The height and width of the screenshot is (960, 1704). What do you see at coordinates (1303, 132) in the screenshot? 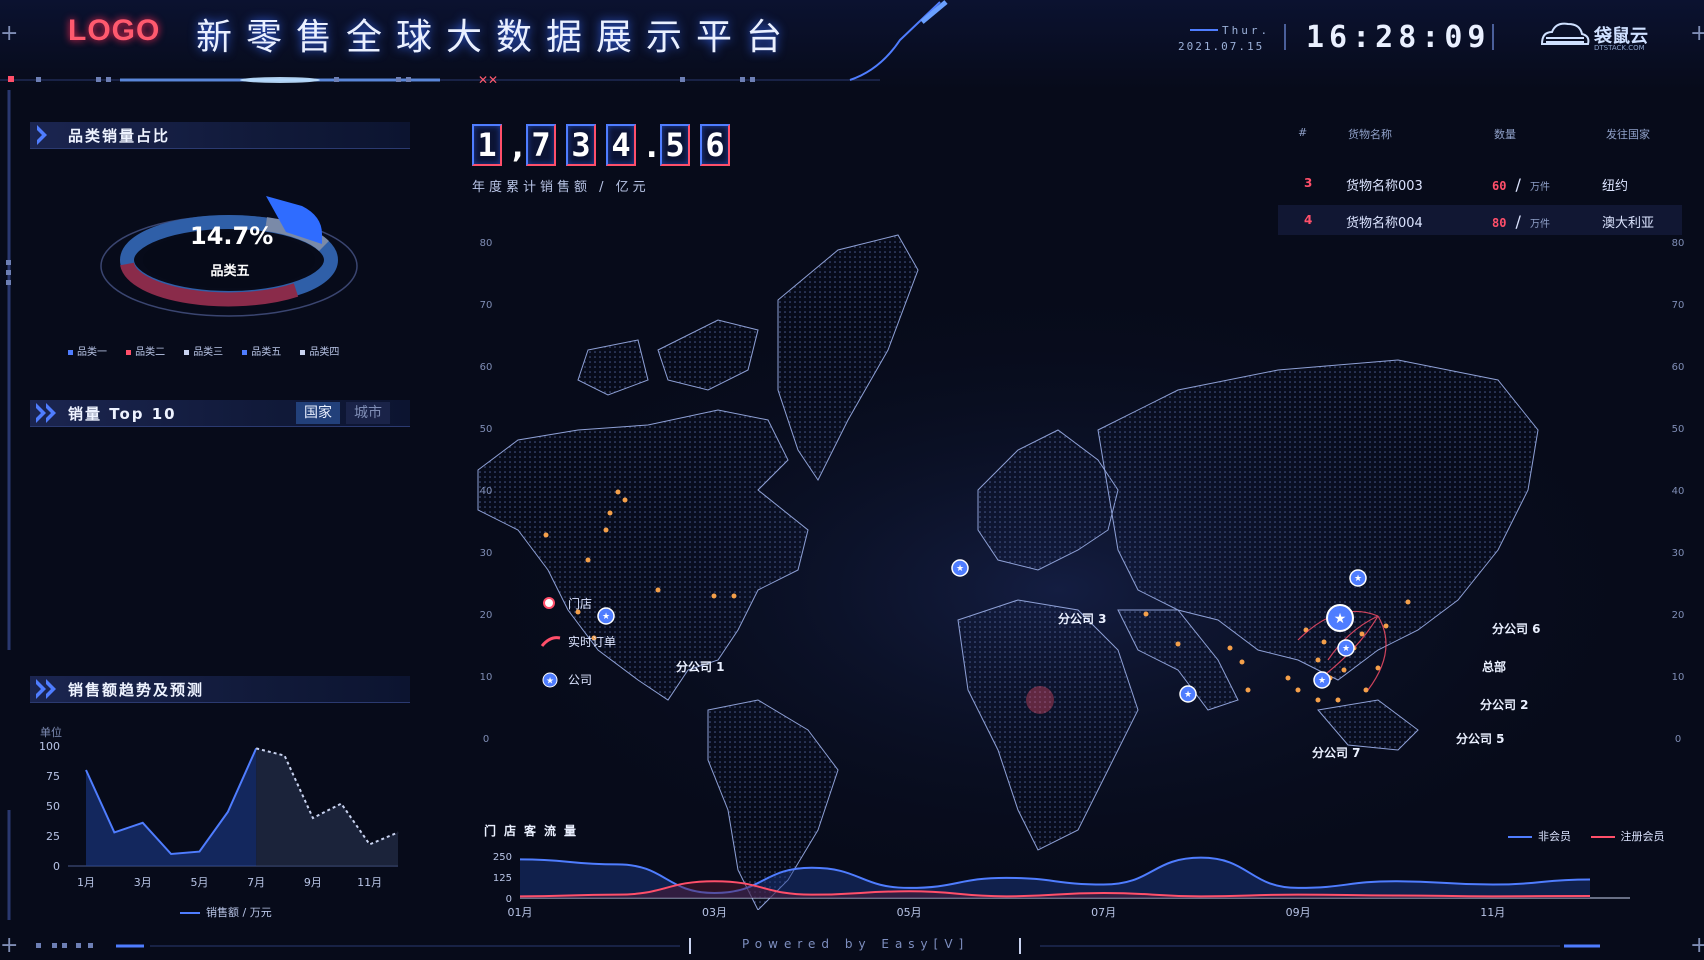
I see `table-header-rank: #` at bounding box center [1303, 132].